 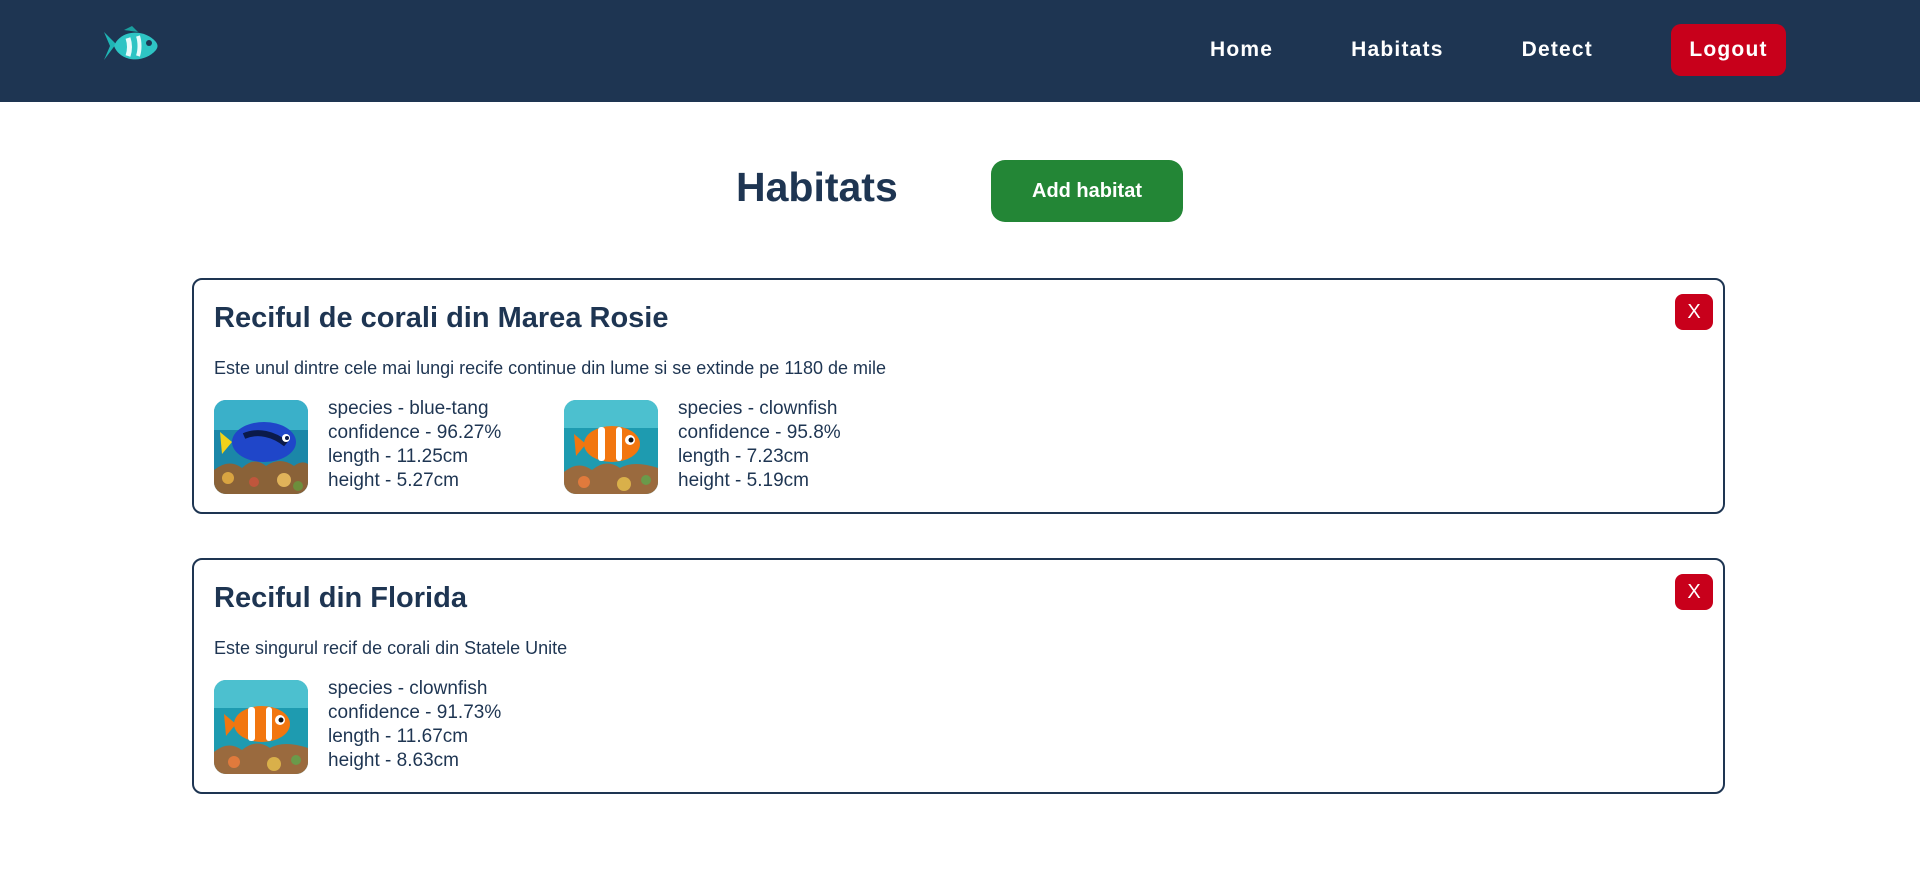 I want to click on fish-confidence: confidence - 95.8%, so click(x=759, y=432).